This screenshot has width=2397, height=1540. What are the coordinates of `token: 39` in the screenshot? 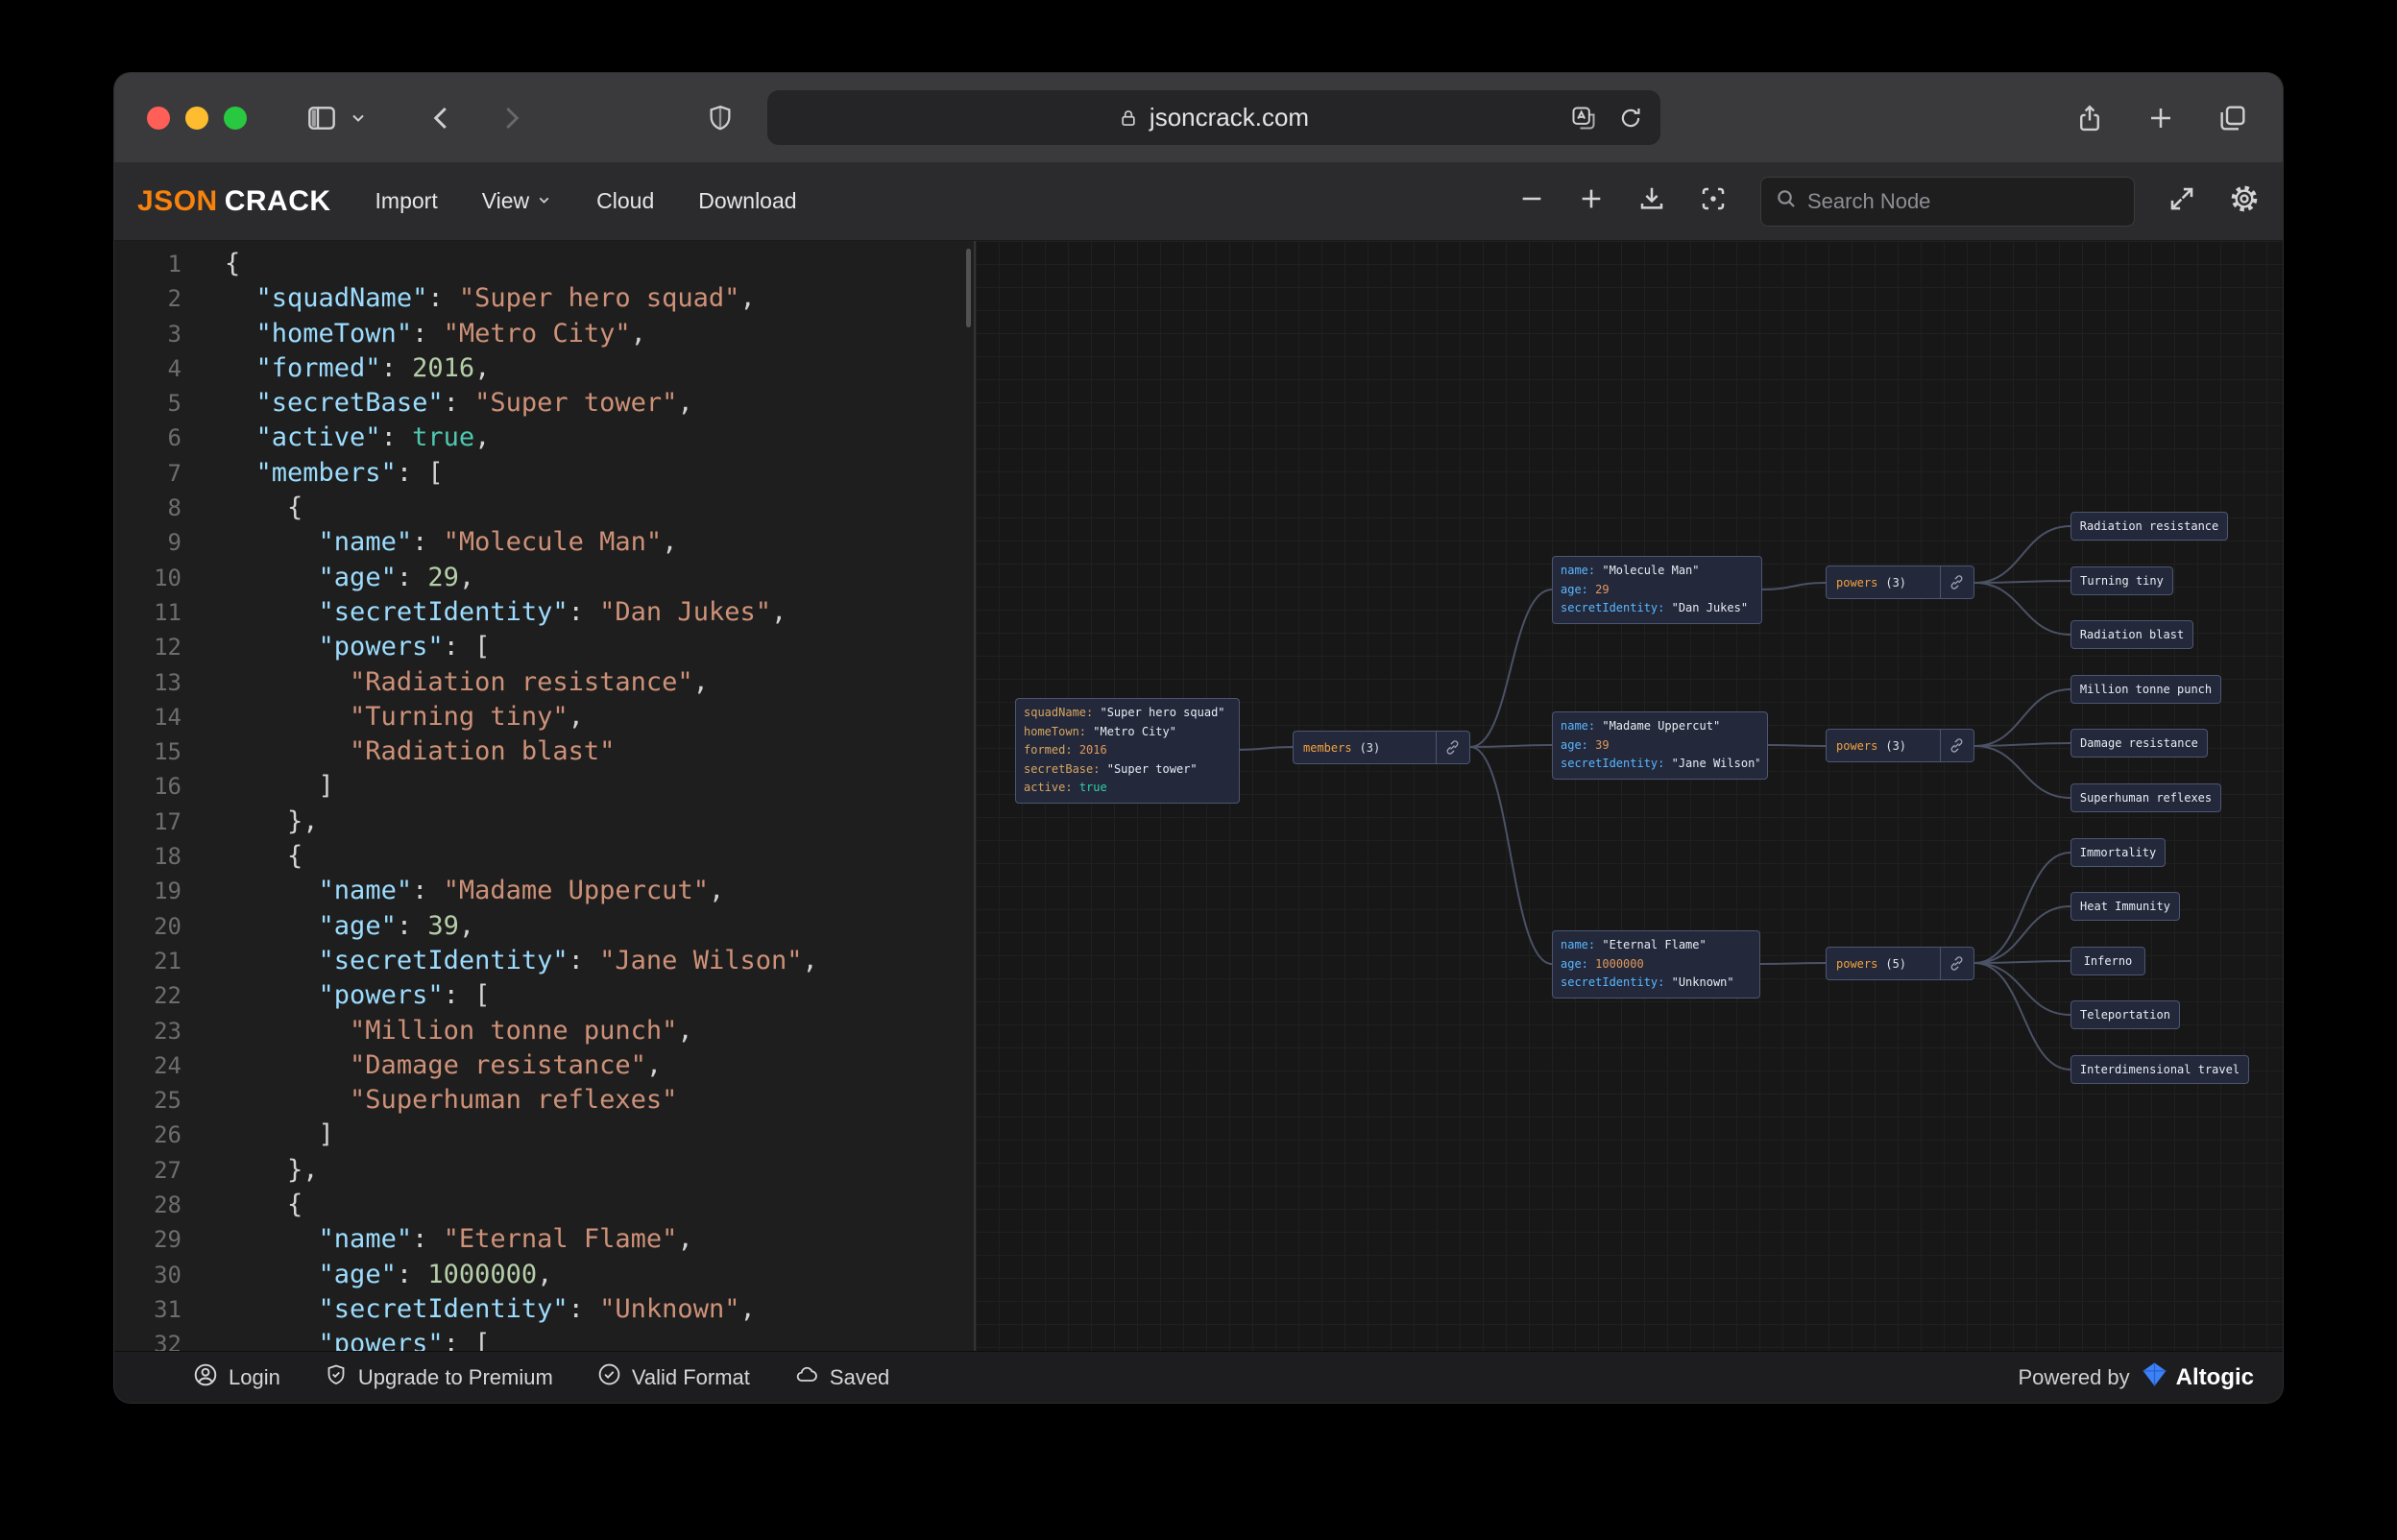 It's located at (443, 925).